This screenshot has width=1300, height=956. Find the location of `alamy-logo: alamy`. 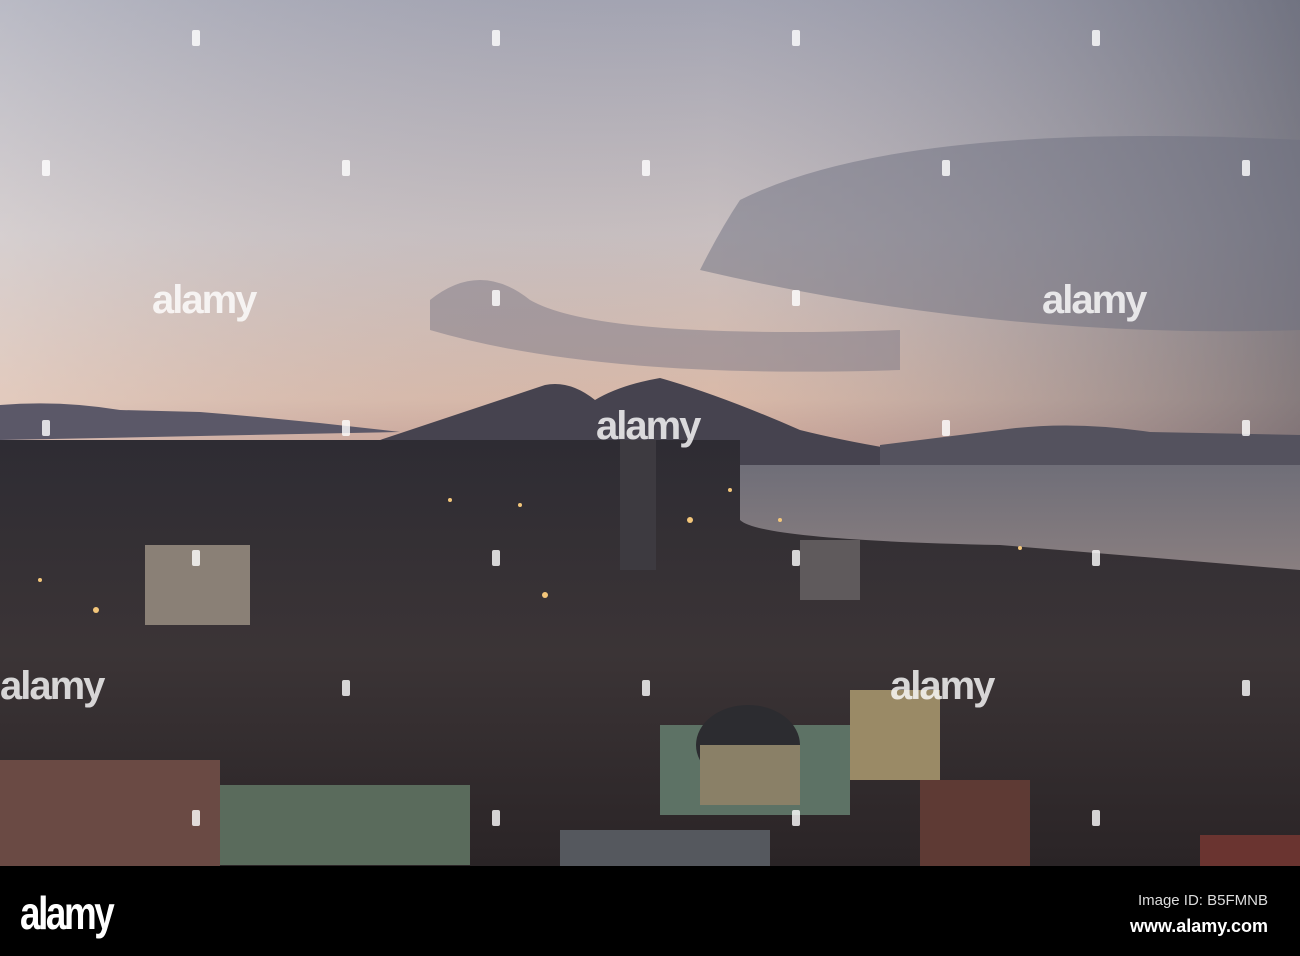

alamy-logo: alamy is located at coordinates (67, 913).